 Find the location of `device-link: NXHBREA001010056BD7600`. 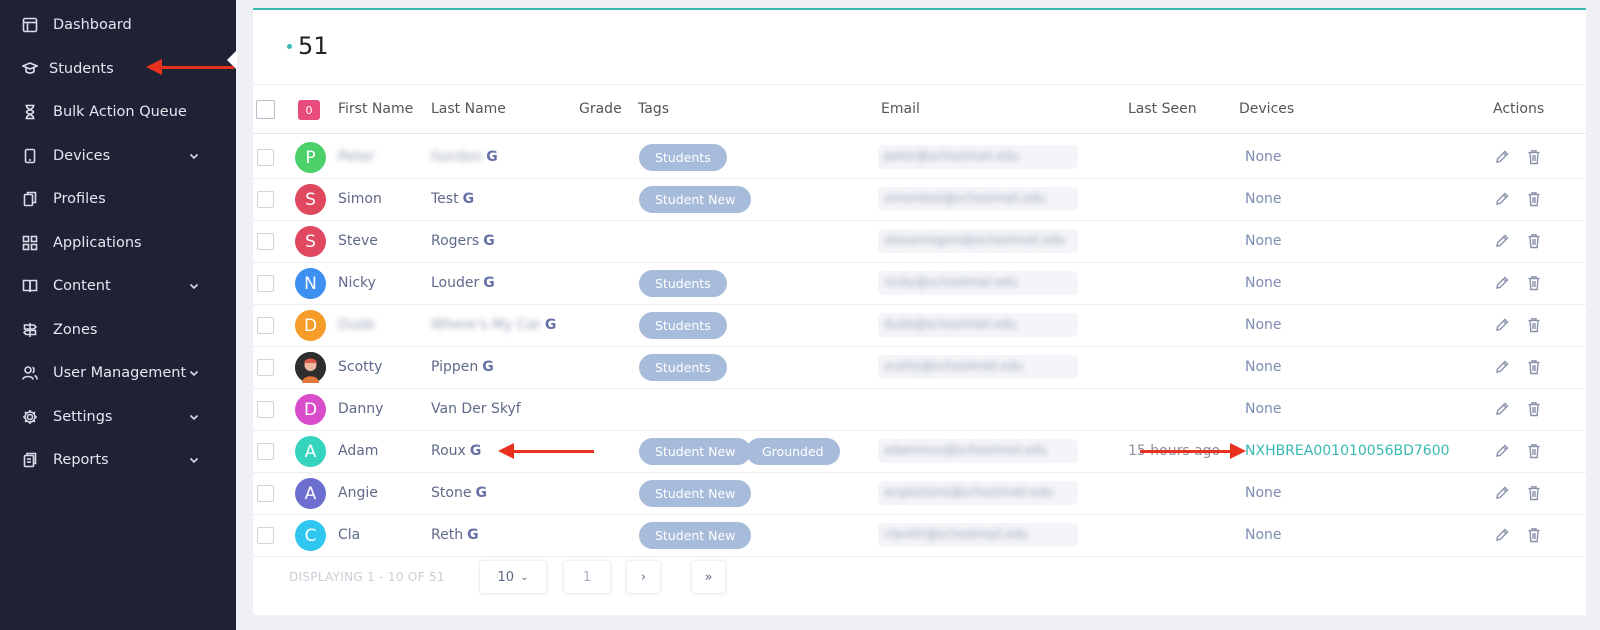

device-link: NXHBREA001010056BD7600 is located at coordinates (1347, 451).